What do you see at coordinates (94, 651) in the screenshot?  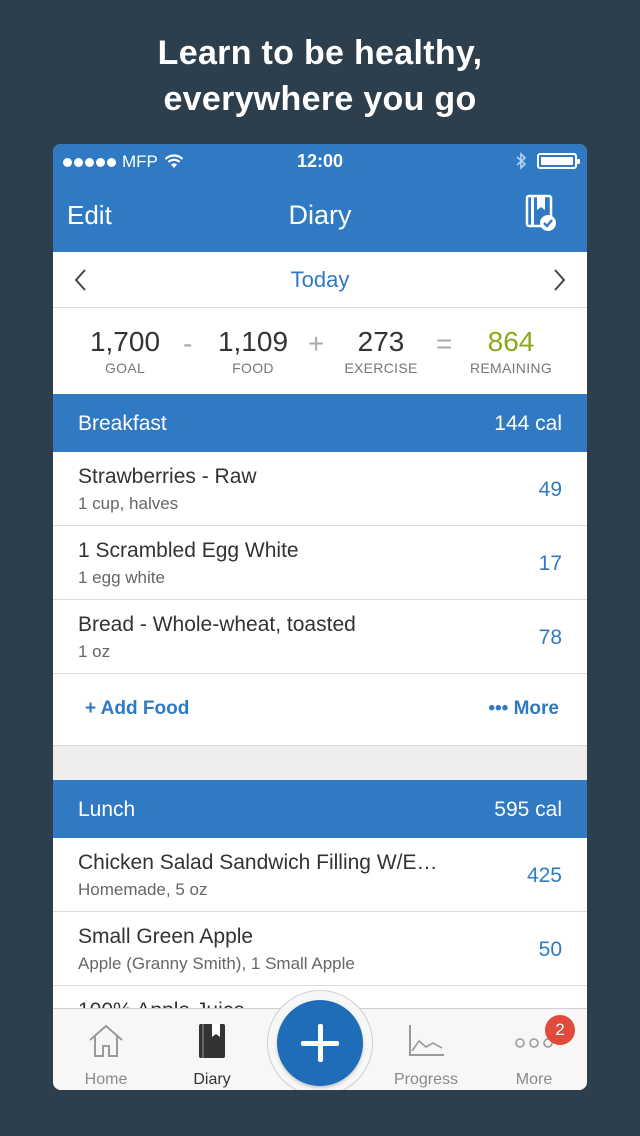 I see `food-serving: 1 oz` at bounding box center [94, 651].